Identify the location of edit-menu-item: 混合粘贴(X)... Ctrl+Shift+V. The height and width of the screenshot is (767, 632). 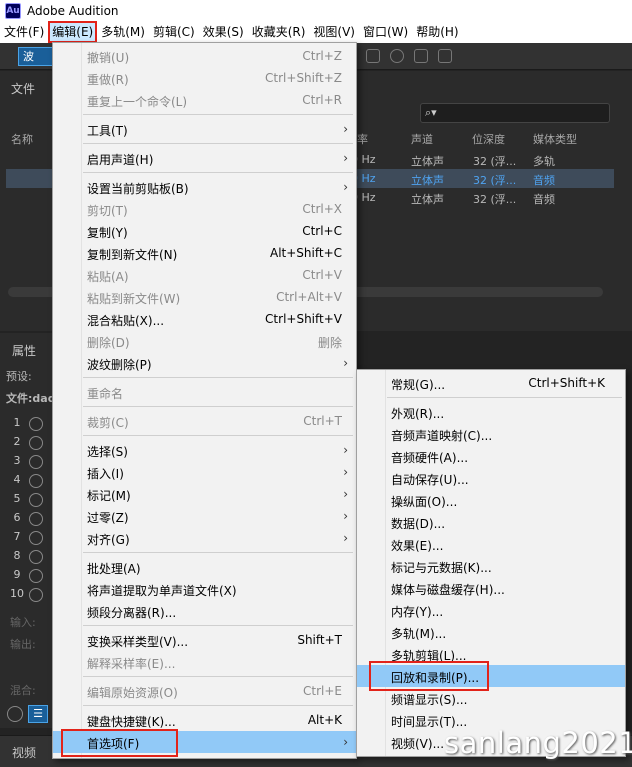
(204, 319).